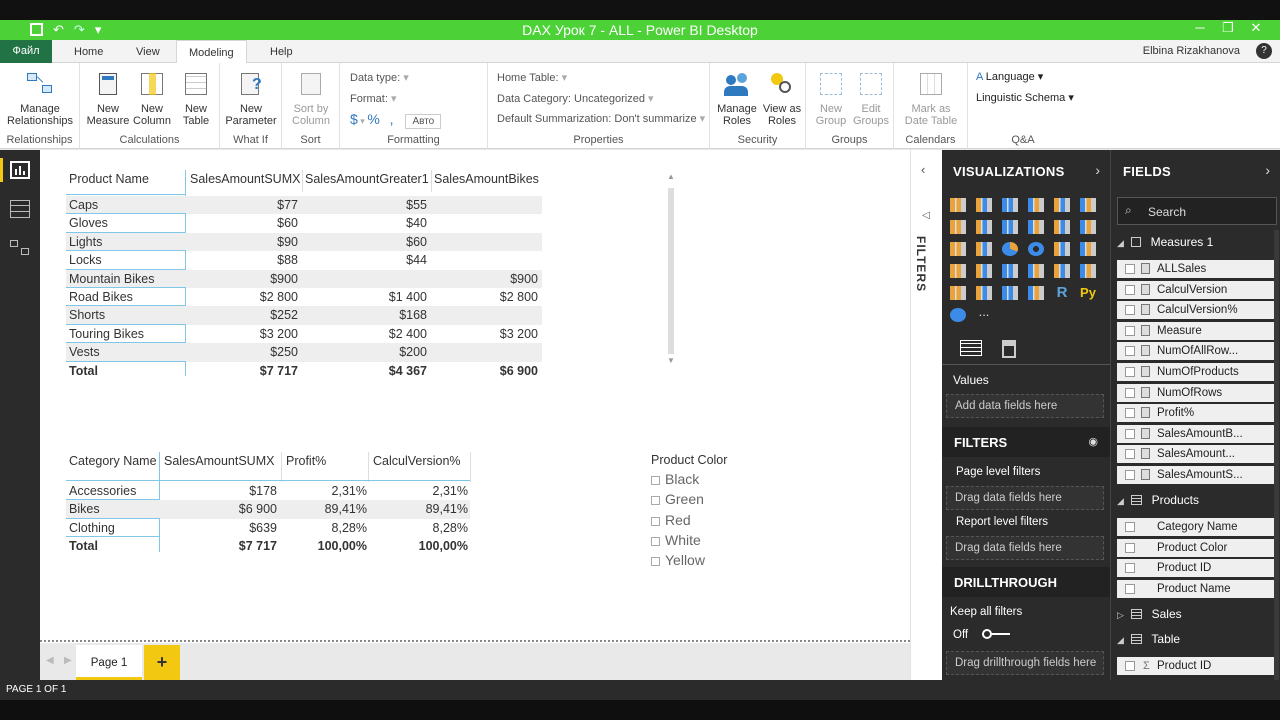  I want to click on value-cell: $40, so click(366, 223).